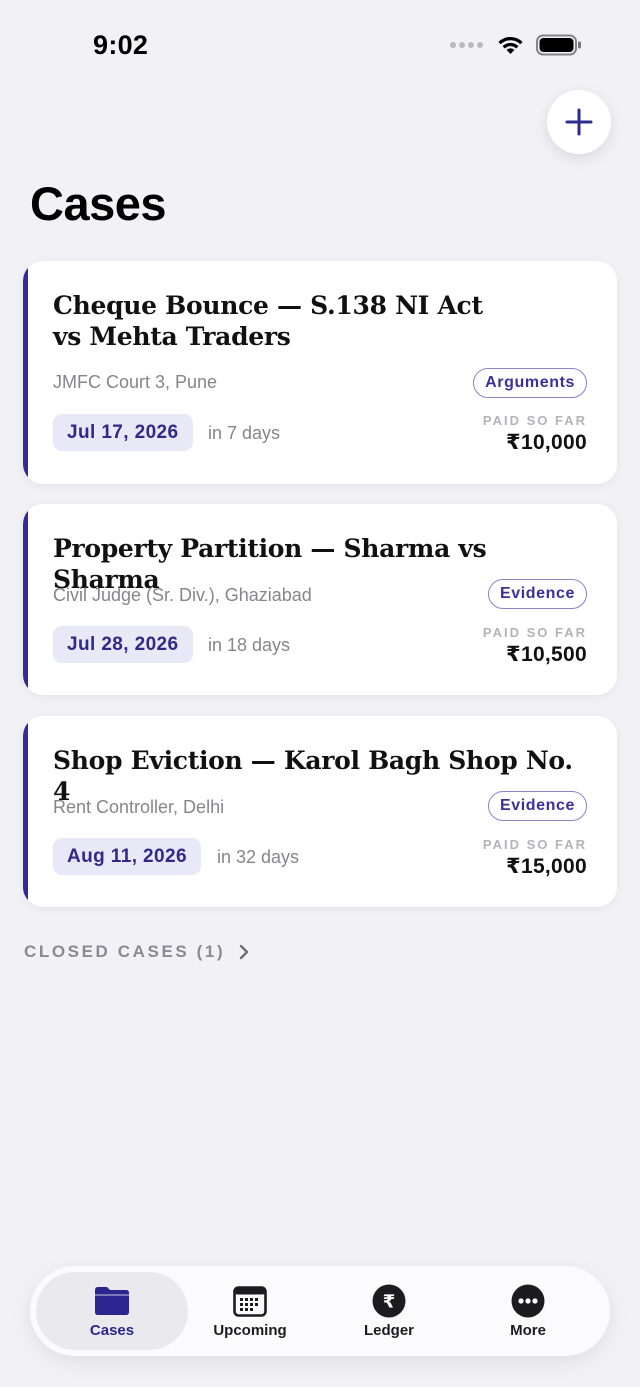 Image resolution: width=640 pixels, height=1387 pixels. Describe the element at coordinates (121, 45) in the screenshot. I see `status-time: 9:02` at that location.